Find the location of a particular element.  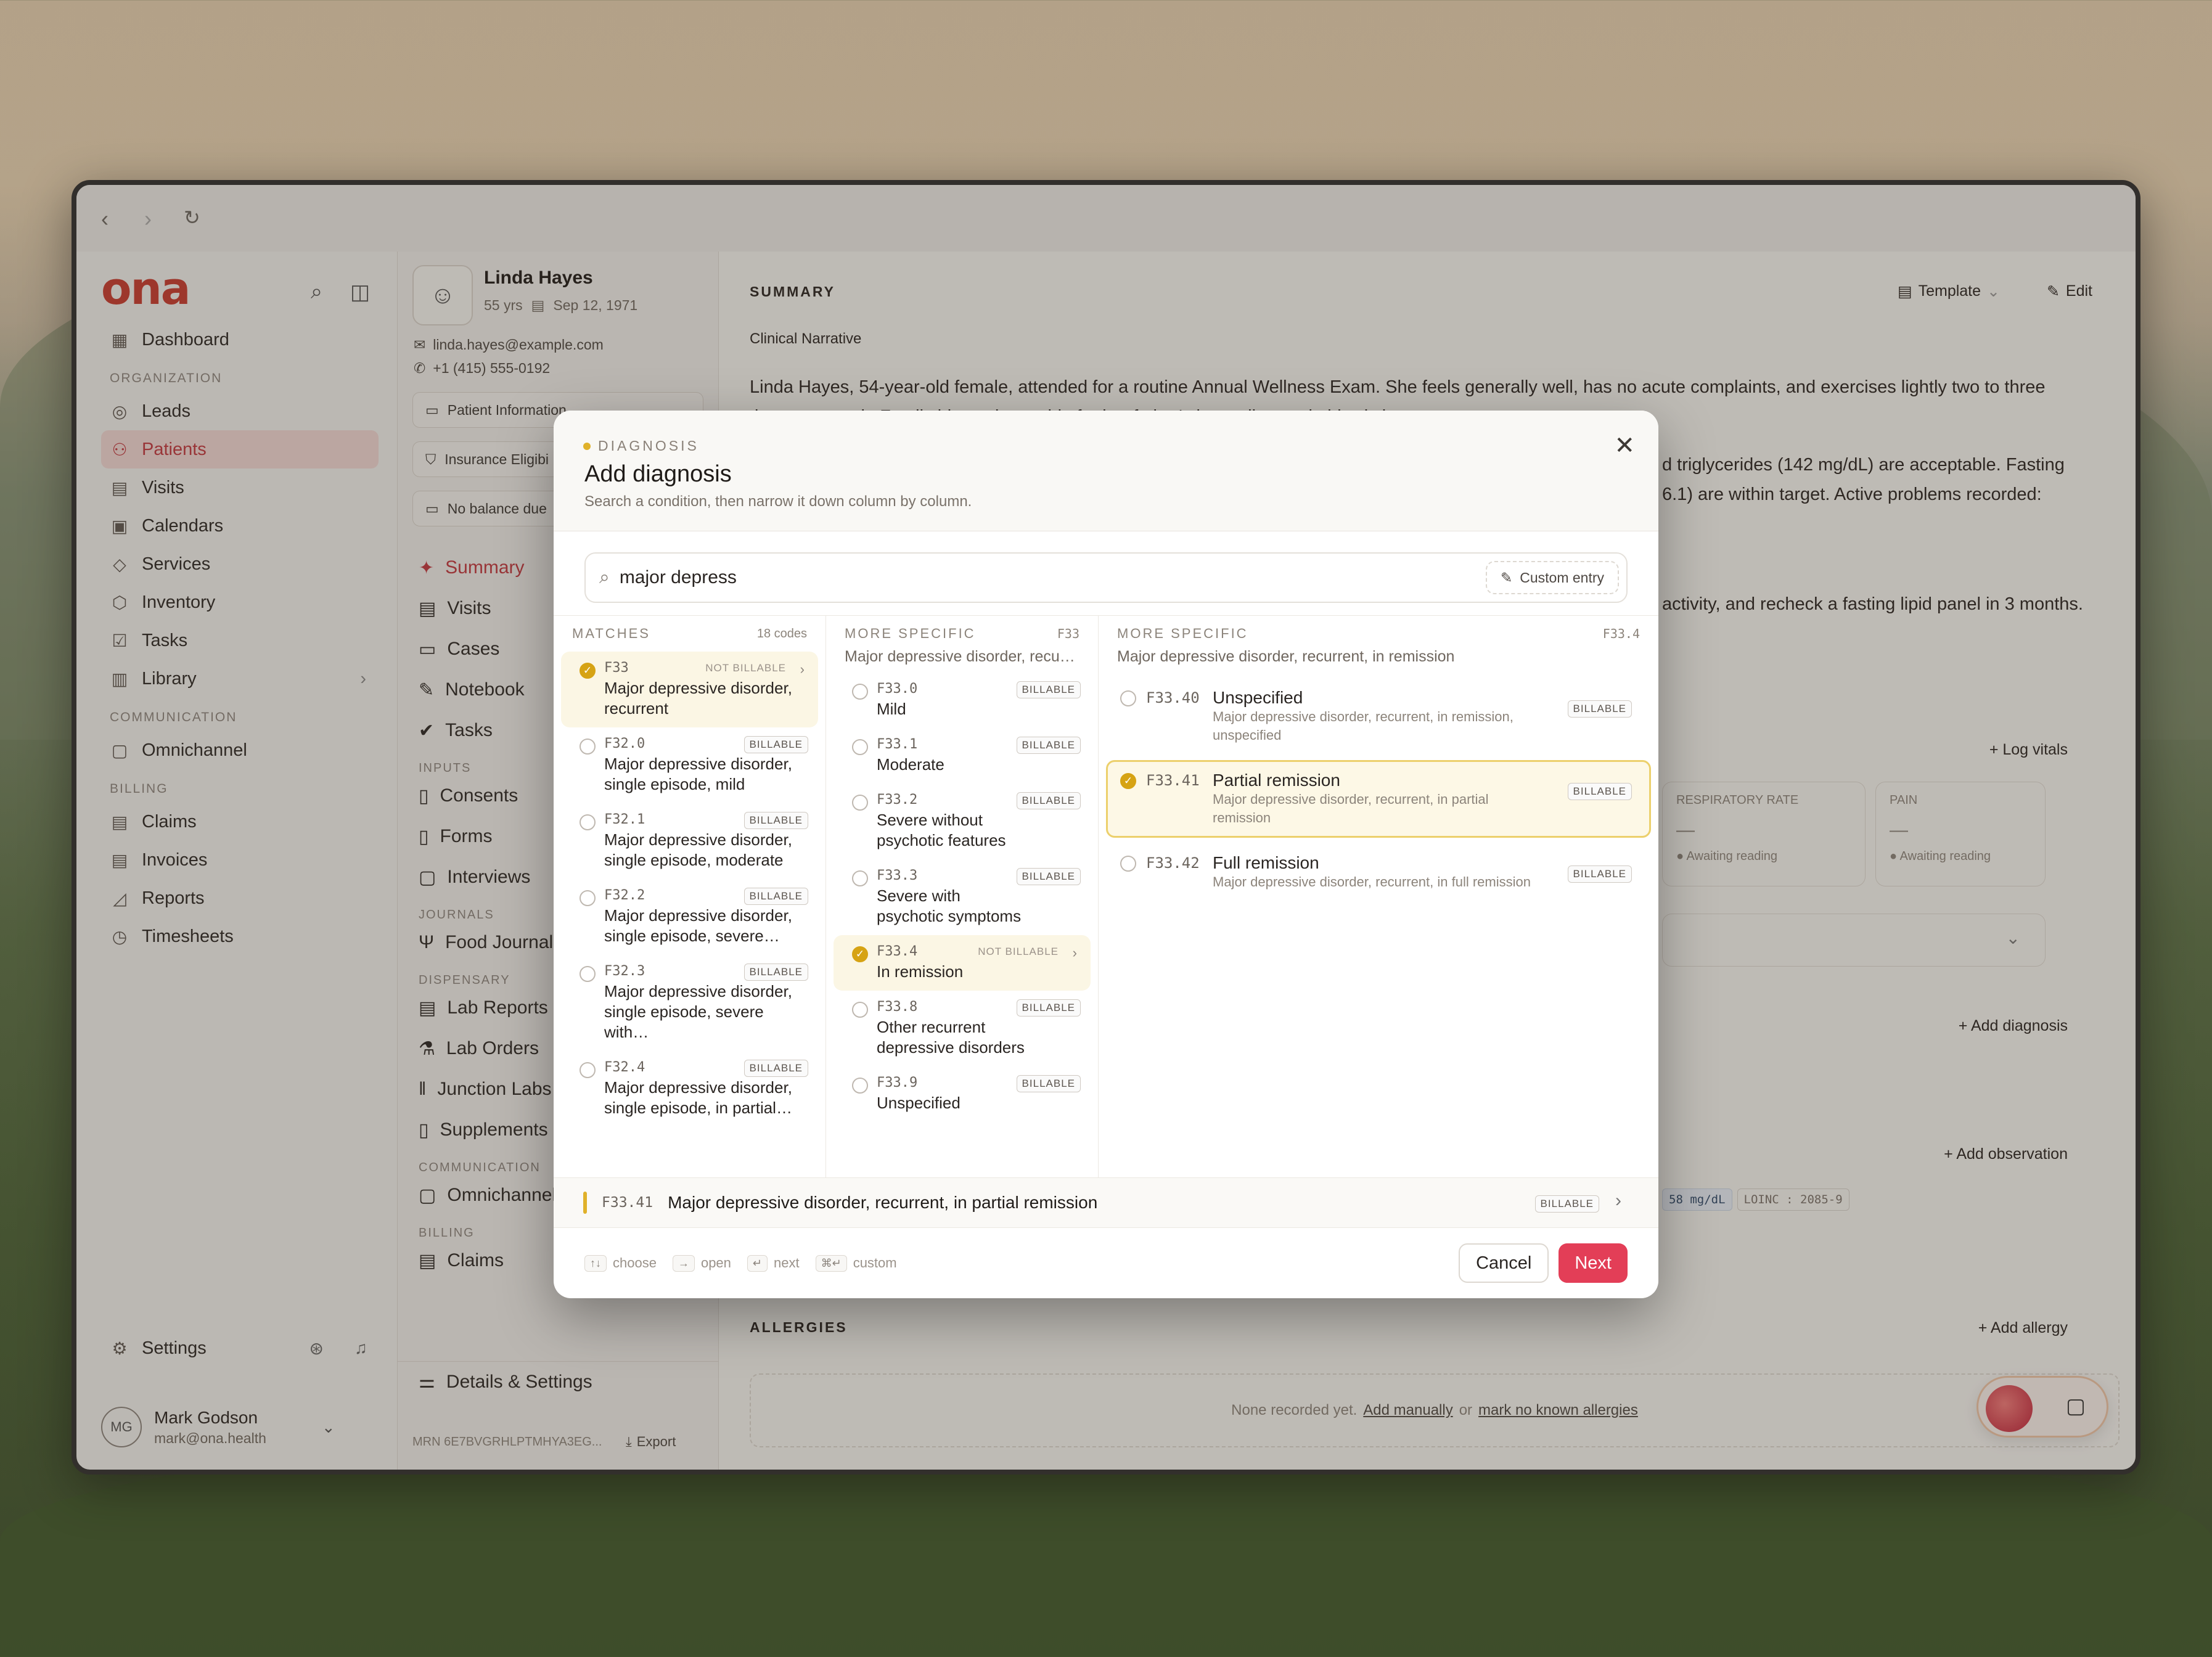

list-item: F33.1 Moderate BILLABLE is located at coordinates (962, 755).